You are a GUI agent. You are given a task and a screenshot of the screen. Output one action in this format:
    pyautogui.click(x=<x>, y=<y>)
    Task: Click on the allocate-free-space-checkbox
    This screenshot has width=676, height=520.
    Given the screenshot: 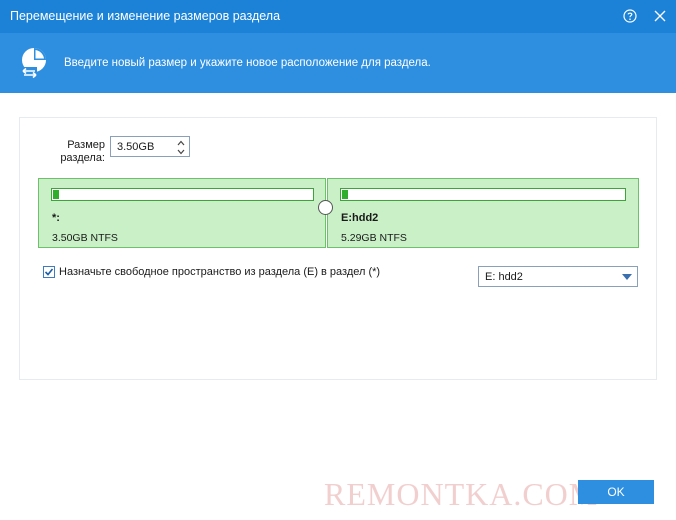 What is the action you would take?
    pyautogui.click(x=49, y=272)
    